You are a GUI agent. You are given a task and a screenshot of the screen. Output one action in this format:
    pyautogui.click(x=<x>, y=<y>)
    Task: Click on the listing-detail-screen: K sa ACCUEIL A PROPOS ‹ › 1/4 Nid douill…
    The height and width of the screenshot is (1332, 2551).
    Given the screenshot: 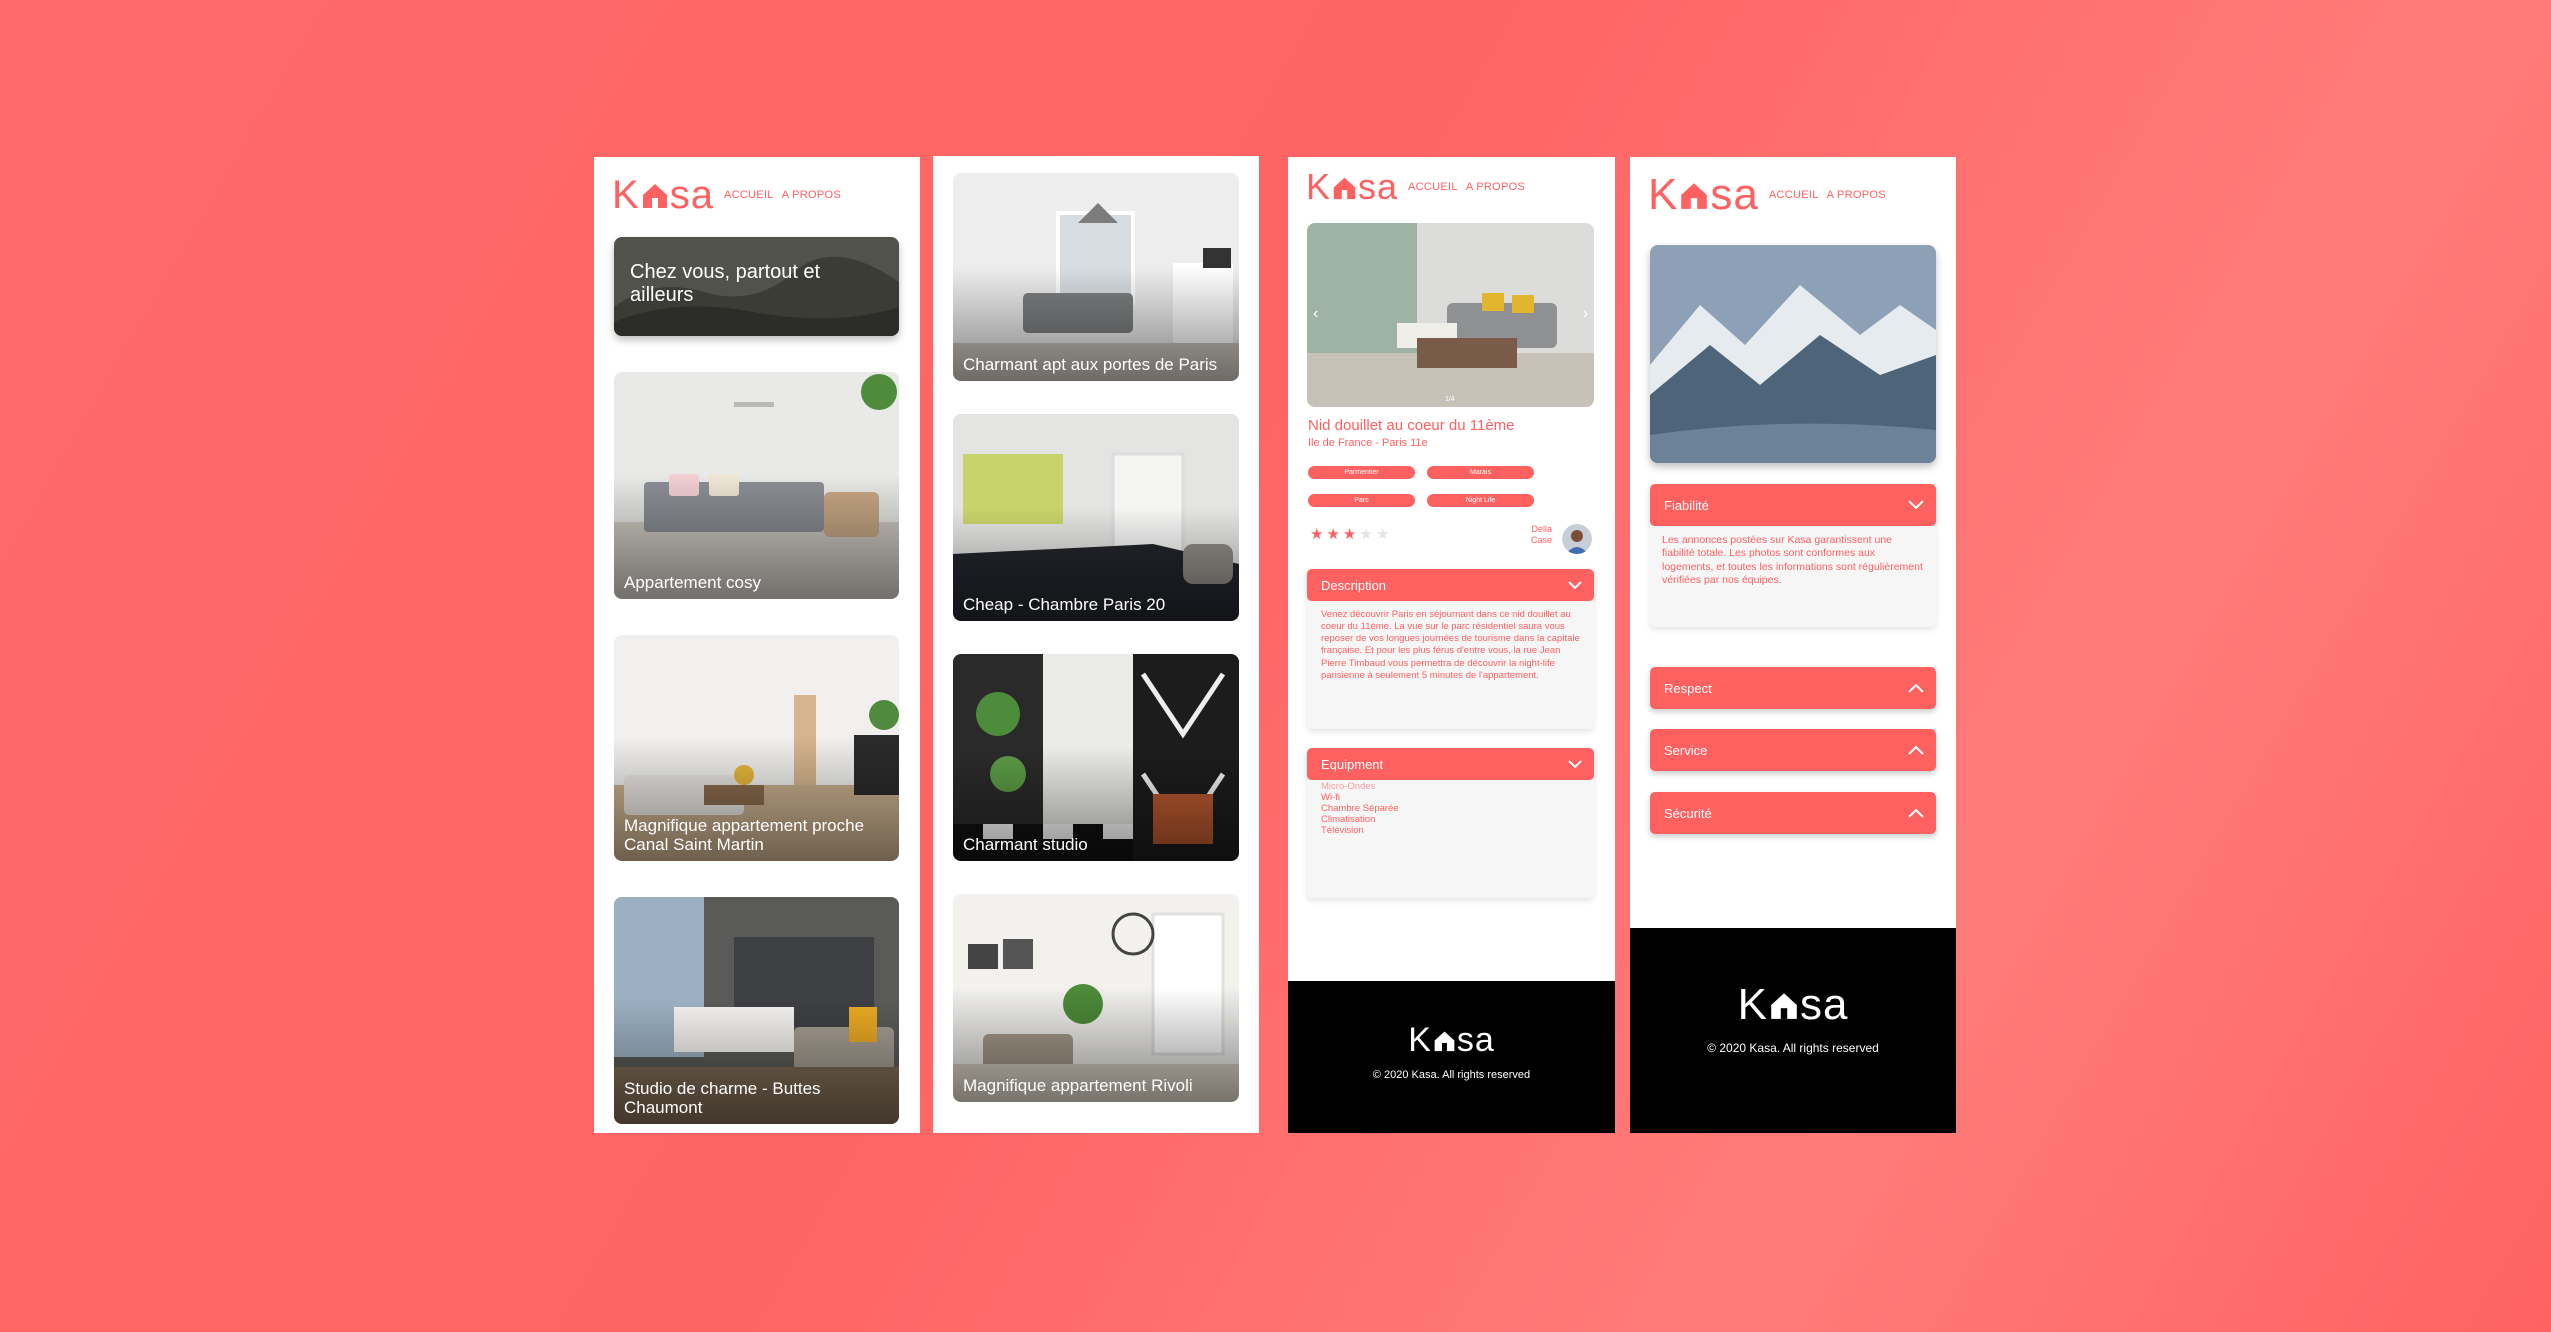 What is the action you would take?
    pyautogui.click(x=1451, y=645)
    